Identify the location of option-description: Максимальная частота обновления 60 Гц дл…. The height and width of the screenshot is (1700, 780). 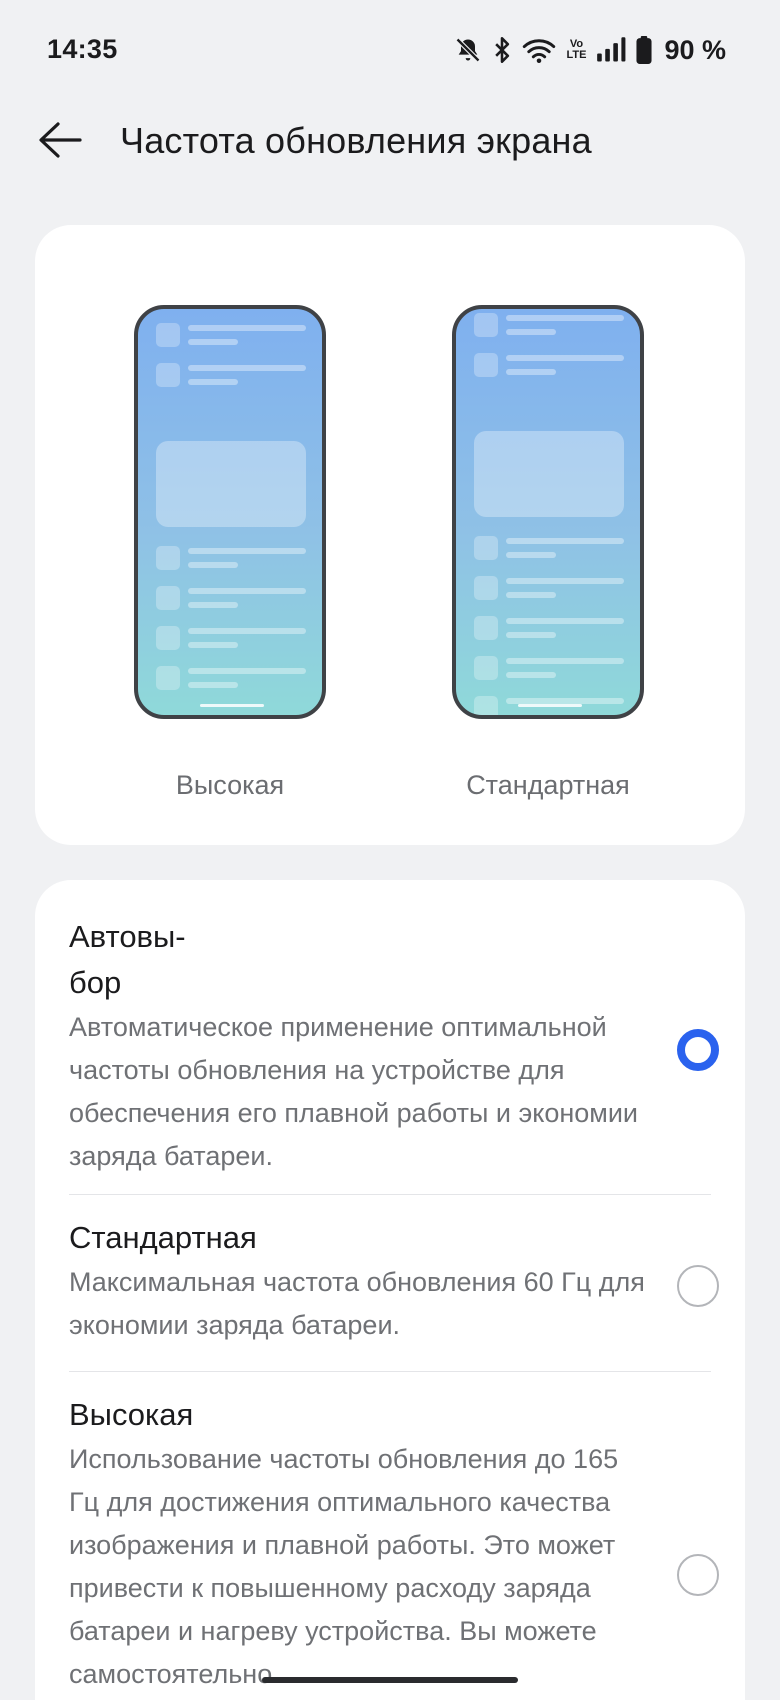
(357, 1303).